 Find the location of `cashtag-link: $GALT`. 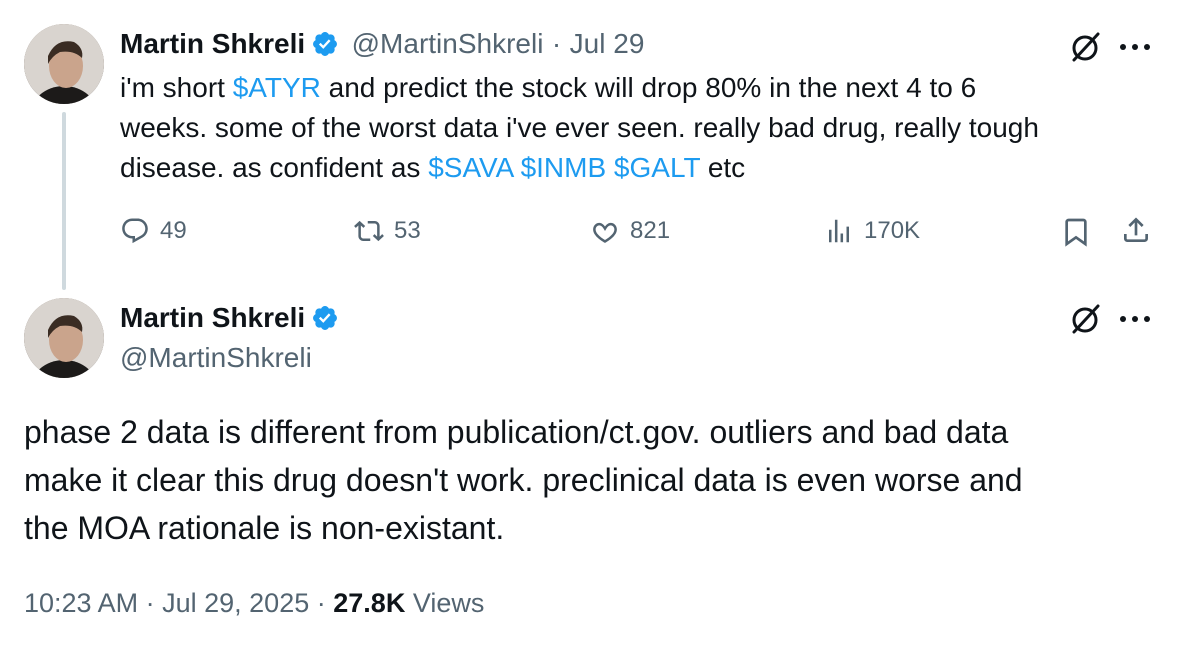

cashtag-link: $GALT is located at coordinates (657, 167).